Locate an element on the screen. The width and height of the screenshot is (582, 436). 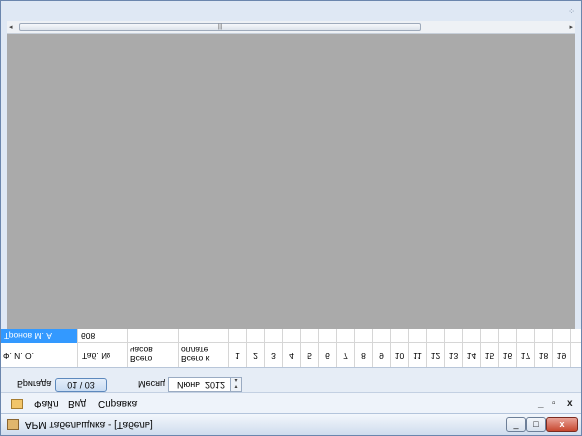
day-label: 17 is located at coordinates (525, 356).